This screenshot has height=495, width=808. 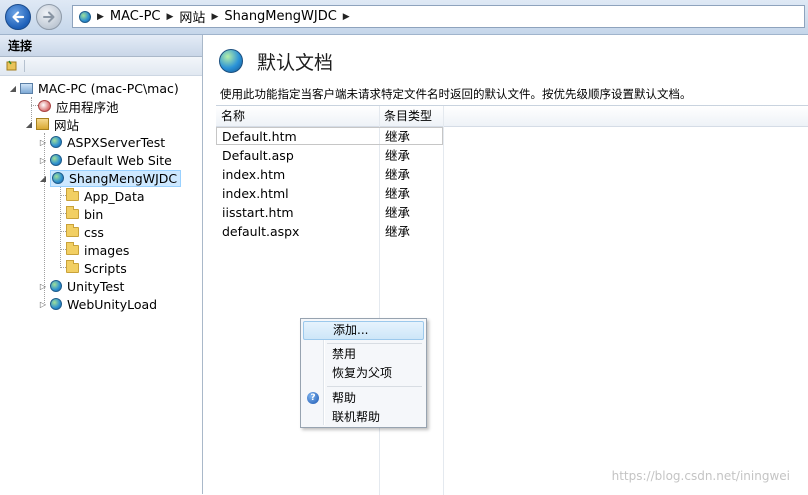 I want to click on tree-node-label: Default Web Site, so click(x=119, y=160).